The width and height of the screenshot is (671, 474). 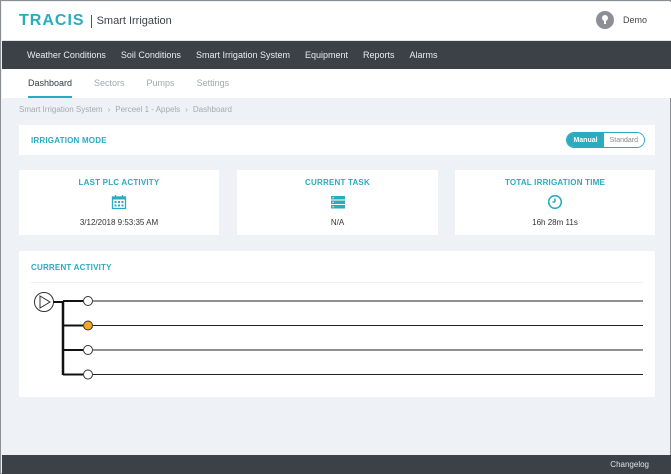 I want to click on play-icon, so click(x=44, y=302).